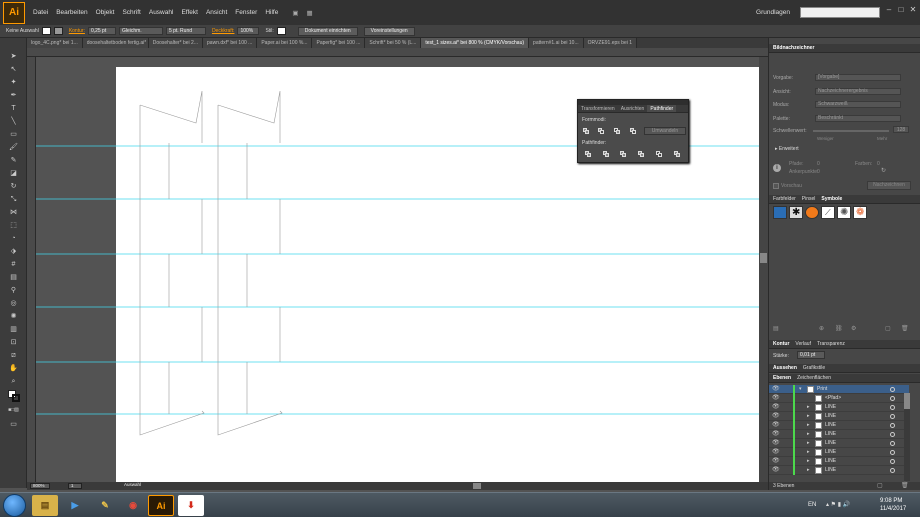  What do you see at coordinates (659, 154) in the screenshot?
I see `outline-icon` at bounding box center [659, 154].